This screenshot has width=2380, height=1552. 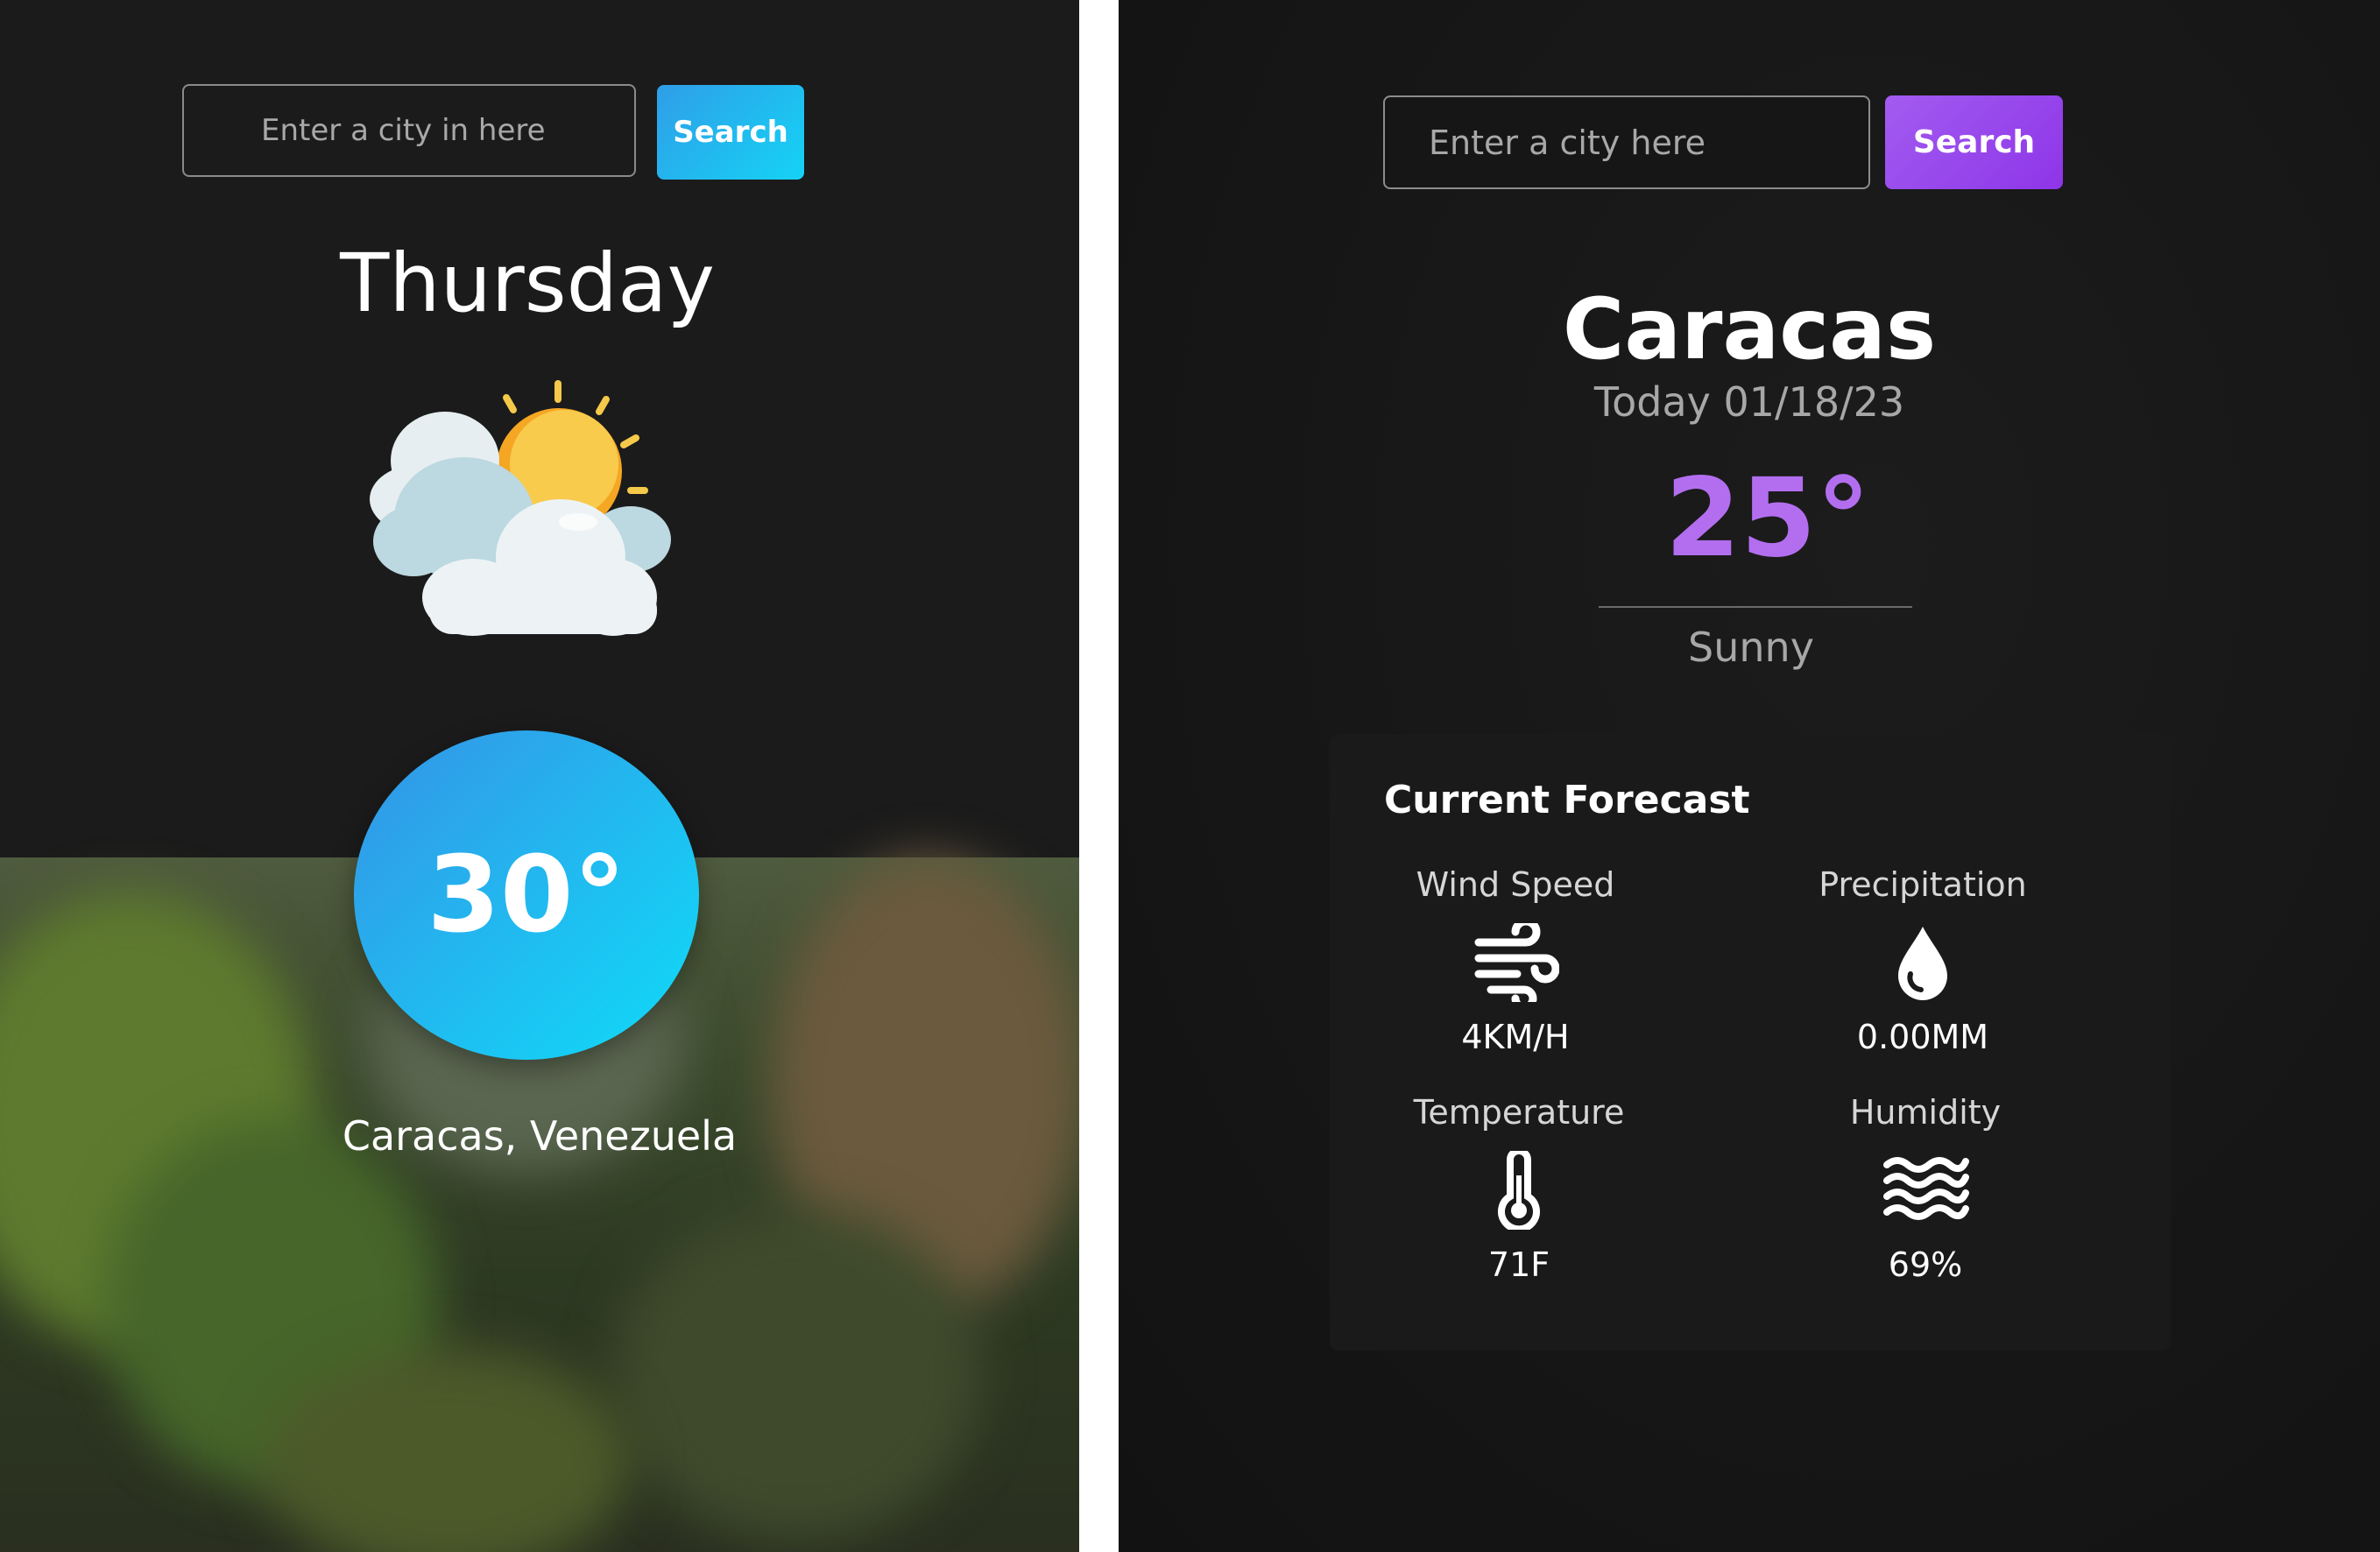 I want to click on metric-label: Precipitation, so click(x=1923, y=884).